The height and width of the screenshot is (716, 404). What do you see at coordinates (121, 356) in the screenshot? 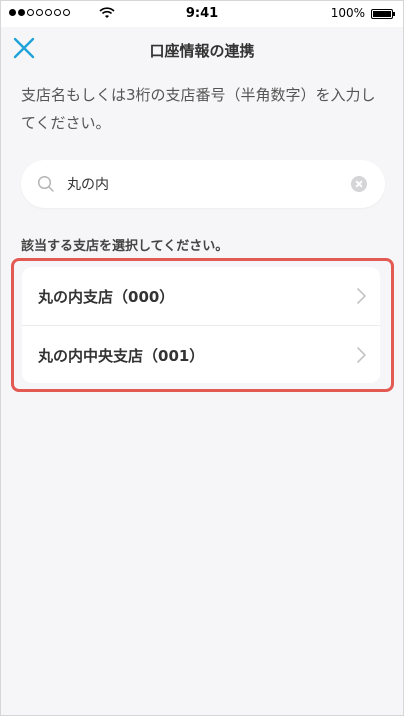
I see `branch-name: 丸の内中央支店（001）` at bounding box center [121, 356].